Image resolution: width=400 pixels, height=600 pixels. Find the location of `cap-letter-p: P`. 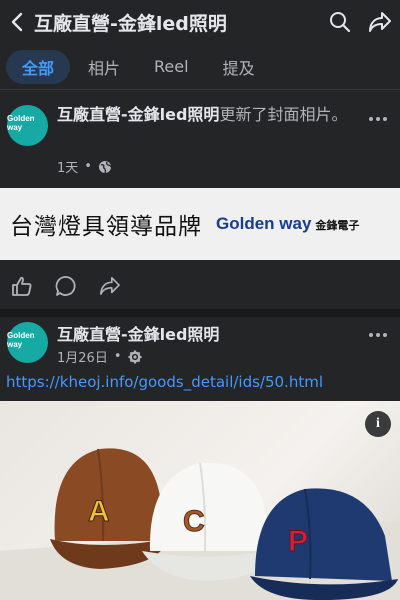

cap-letter-p: P is located at coordinates (298, 541).